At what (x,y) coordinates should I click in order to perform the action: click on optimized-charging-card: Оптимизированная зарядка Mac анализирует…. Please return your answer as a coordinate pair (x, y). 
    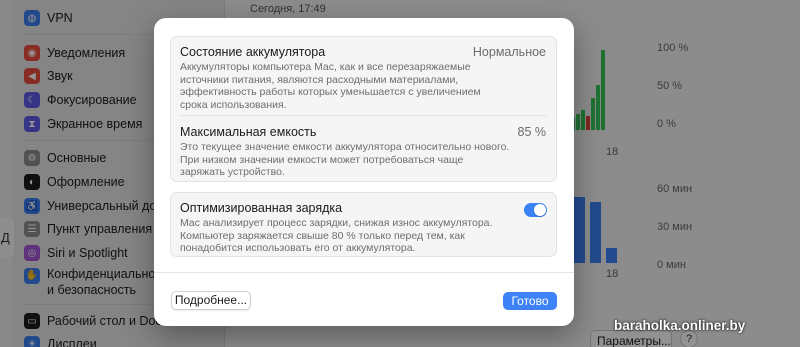
    Looking at the image, I should click on (363, 224).